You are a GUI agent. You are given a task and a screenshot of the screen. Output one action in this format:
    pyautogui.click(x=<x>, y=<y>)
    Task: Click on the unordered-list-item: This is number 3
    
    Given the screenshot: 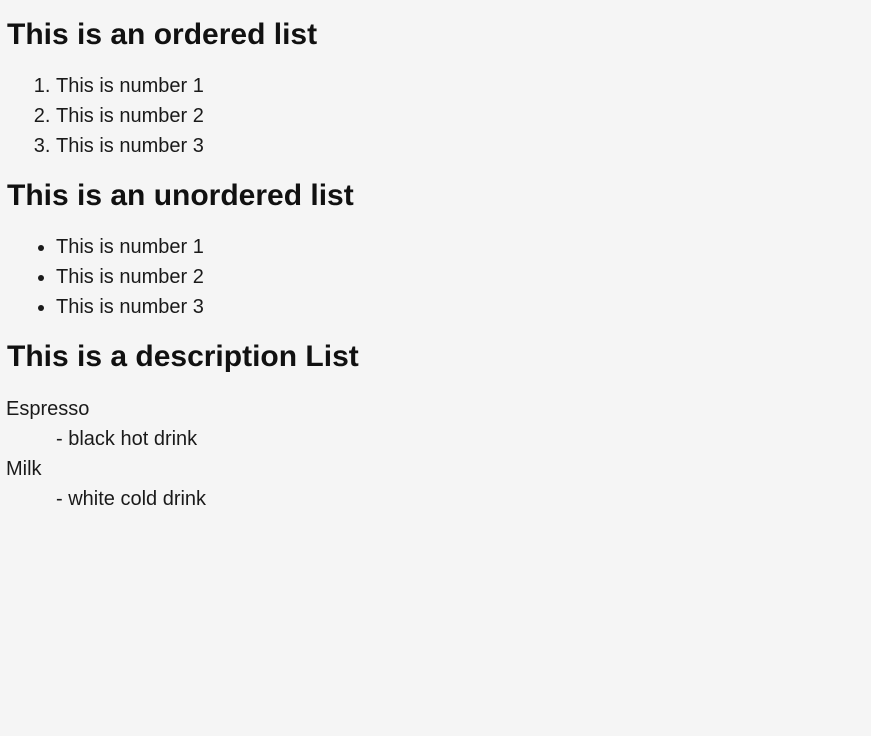 What is the action you would take?
    pyautogui.click(x=463, y=307)
    